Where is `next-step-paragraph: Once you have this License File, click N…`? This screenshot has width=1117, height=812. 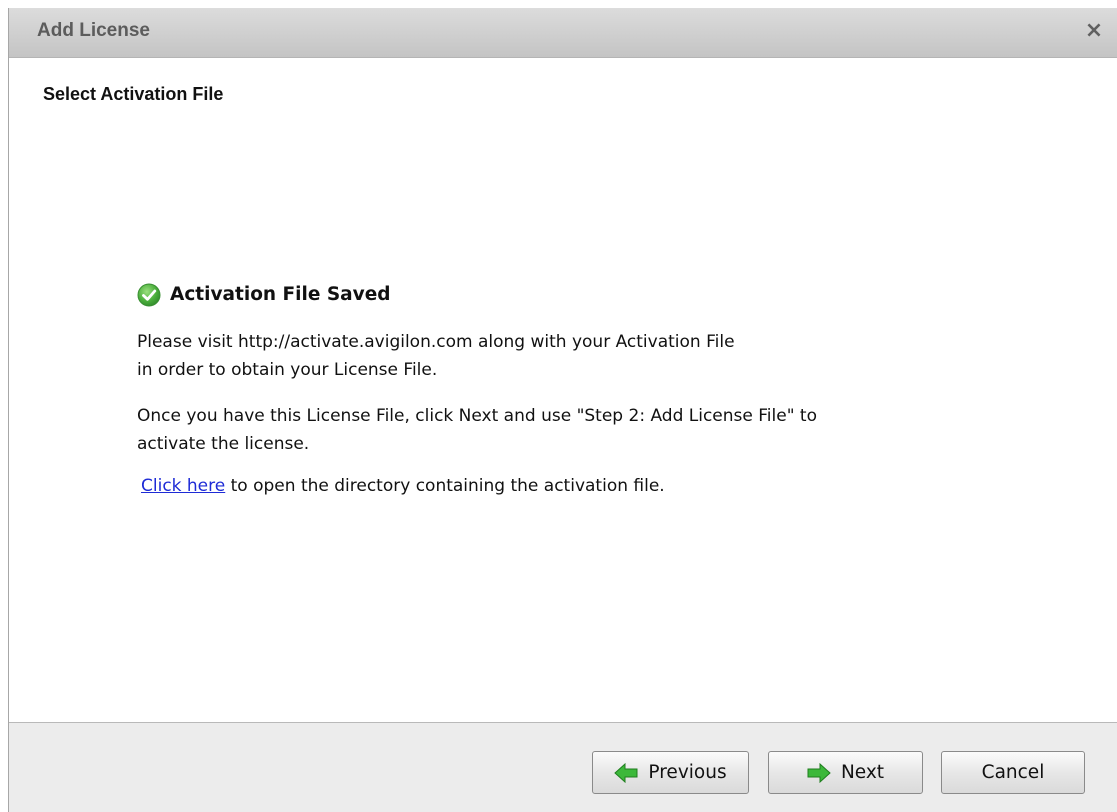 next-step-paragraph: Once you have this License File, click N… is located at coordinates (587, 430).